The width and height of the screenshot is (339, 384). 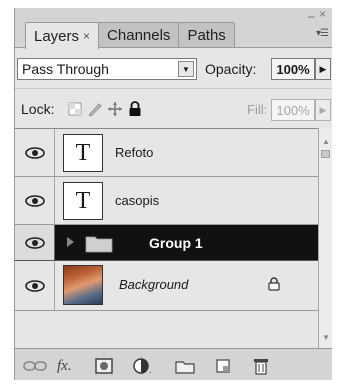 I want to click on minimize-icon: –, so click(x=311, y=16).